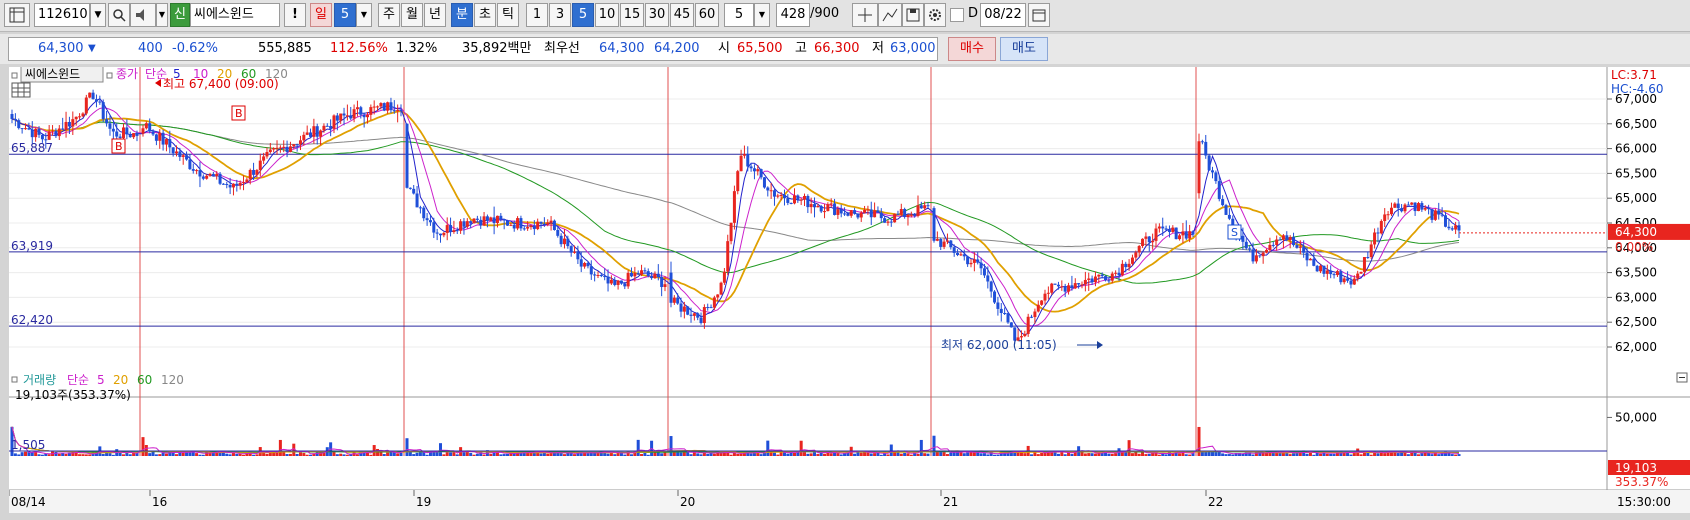  What do you see at coordinates (913, 15) in the screenshot?
I see `save-icon` at bounding box center [913, 15].